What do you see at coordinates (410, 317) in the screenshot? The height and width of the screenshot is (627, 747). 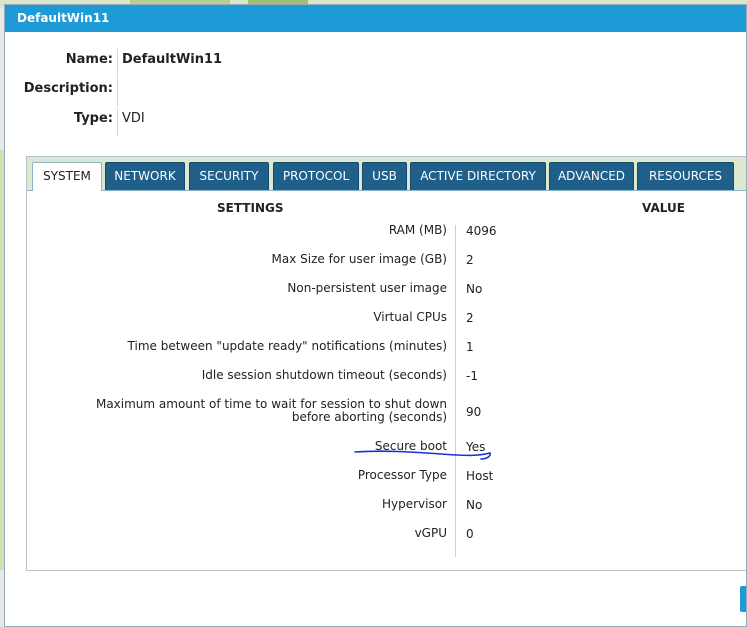 I see `setting-name: Virtual CPUs` at bounding box center [410, 317].